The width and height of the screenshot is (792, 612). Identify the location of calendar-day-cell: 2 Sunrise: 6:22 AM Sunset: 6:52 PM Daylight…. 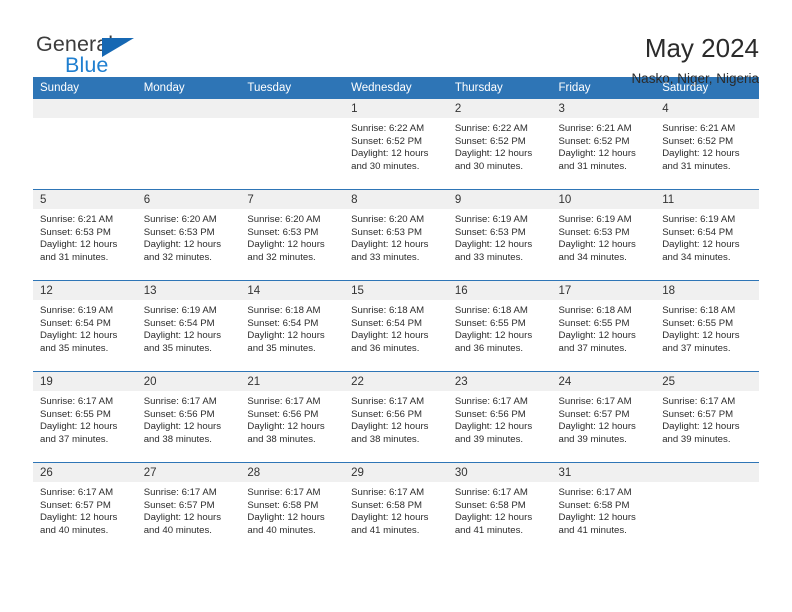
(499, 144).